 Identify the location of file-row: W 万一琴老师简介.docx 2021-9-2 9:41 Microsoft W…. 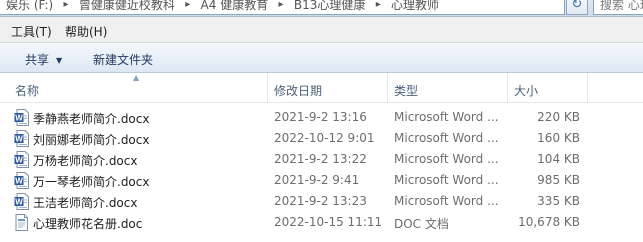
(321, 180).